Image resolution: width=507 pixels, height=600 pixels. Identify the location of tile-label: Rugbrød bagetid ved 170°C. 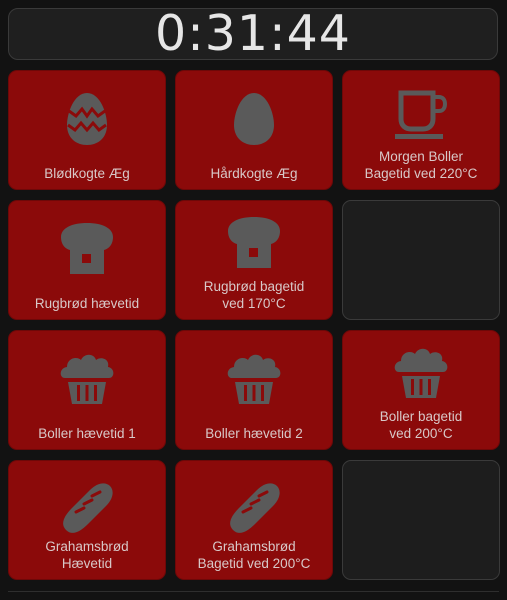
(254, 295).